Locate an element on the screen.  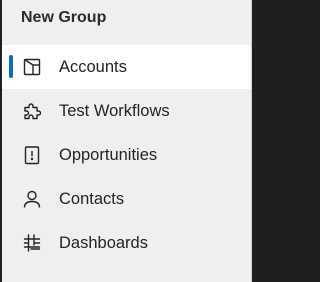
opportunity-icon is located at coordinates (32, 155).